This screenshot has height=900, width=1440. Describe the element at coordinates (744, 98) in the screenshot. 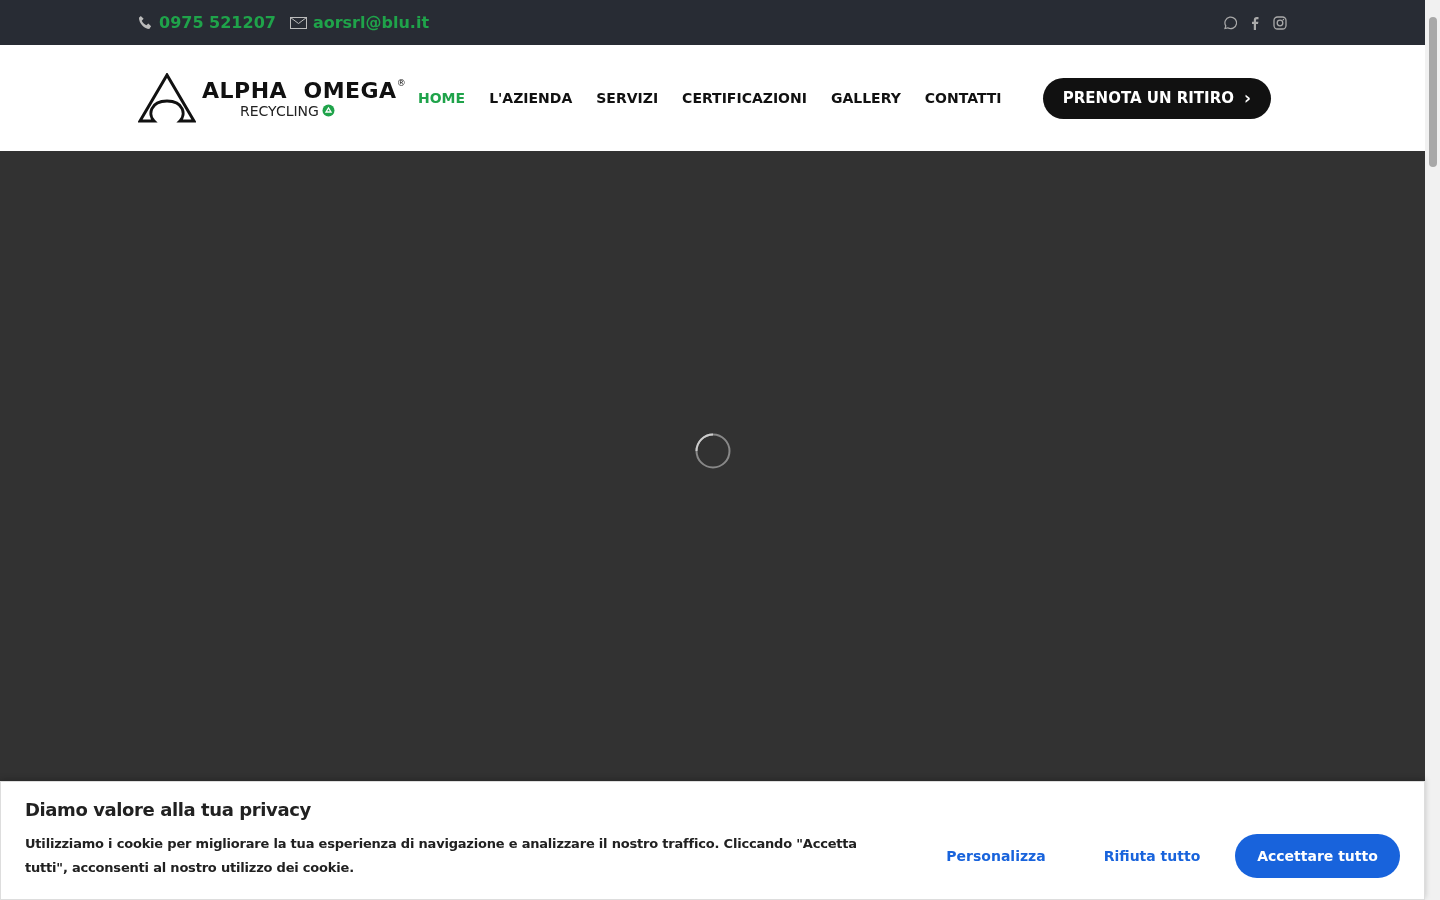

I see `nav-link: CERTIFICAZIONI` at that location.